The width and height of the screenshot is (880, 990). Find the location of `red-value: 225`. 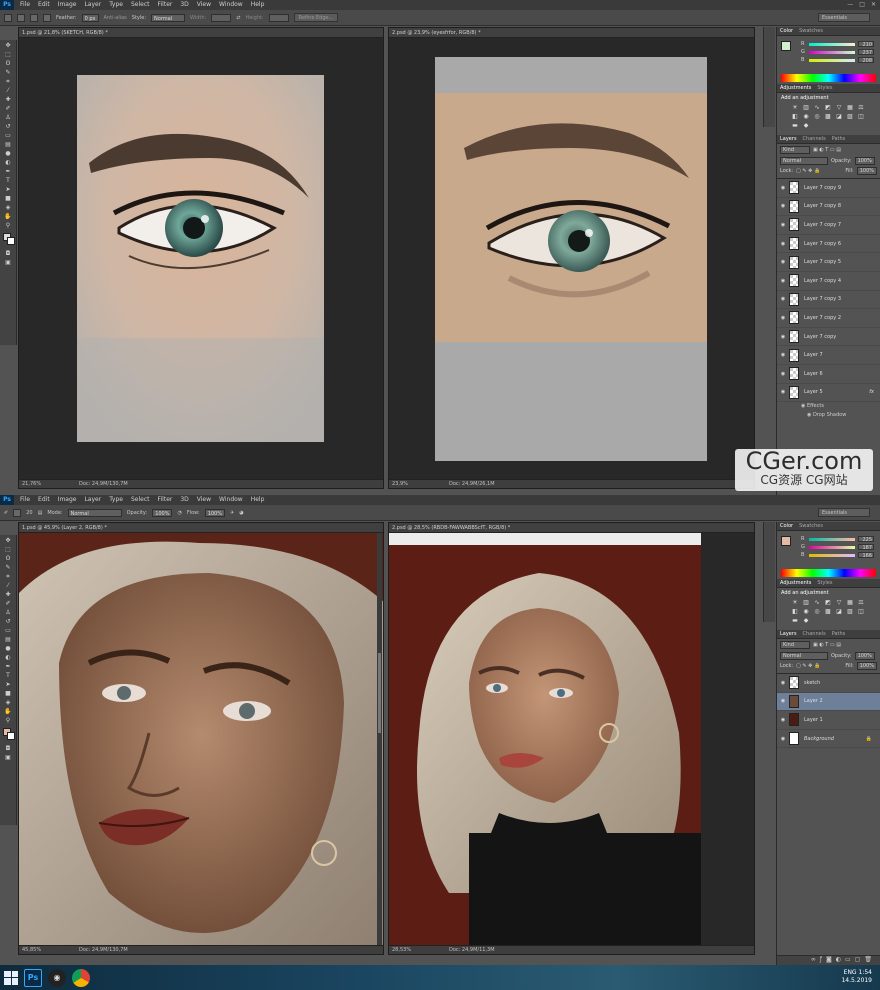

red-value: 225 is located at coordinates (866, 539).